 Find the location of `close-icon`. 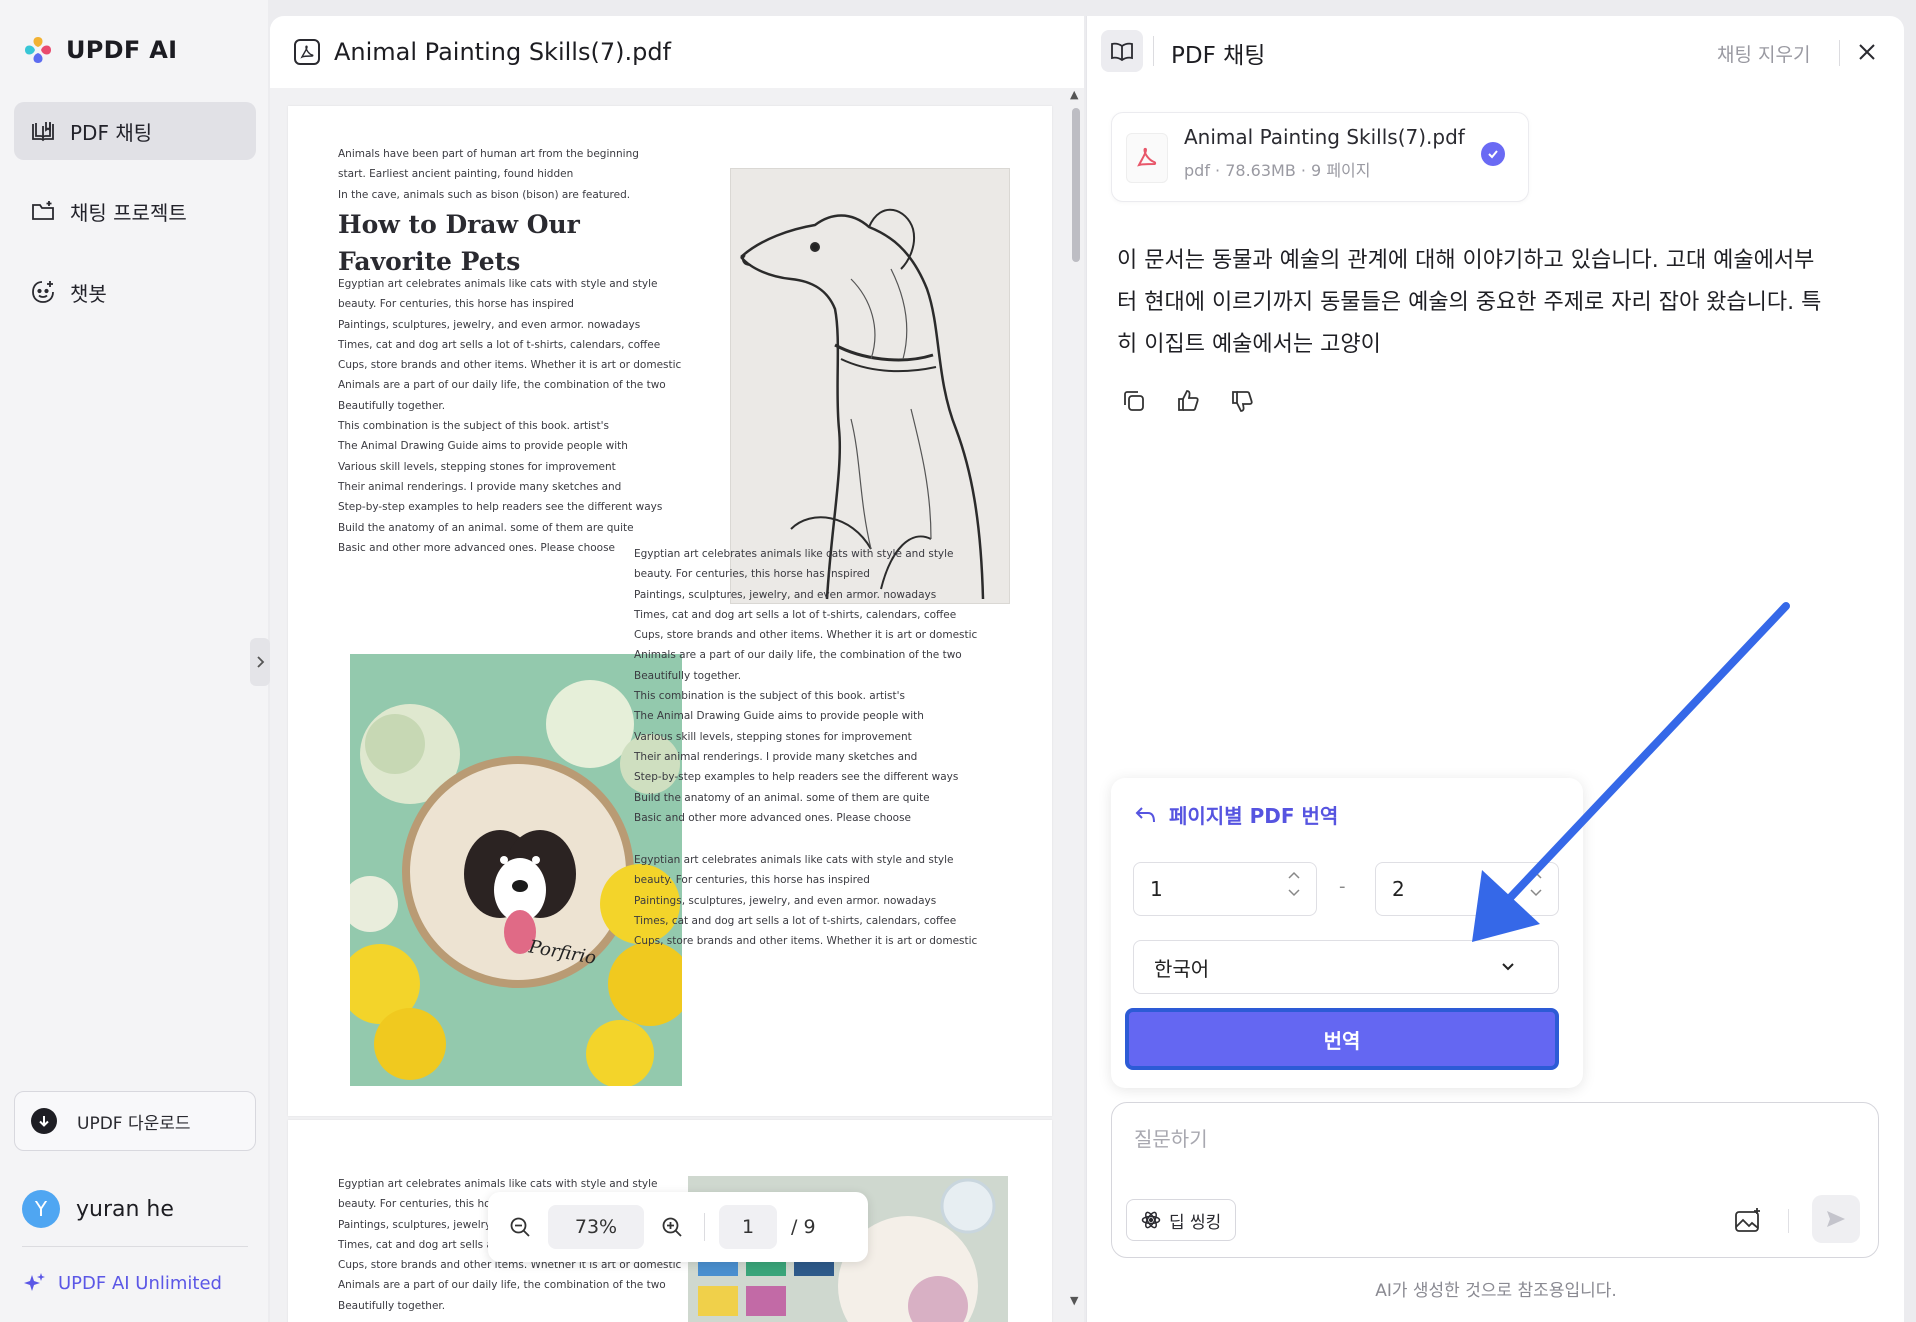

close-icon is located at coordinates (1867, 52).